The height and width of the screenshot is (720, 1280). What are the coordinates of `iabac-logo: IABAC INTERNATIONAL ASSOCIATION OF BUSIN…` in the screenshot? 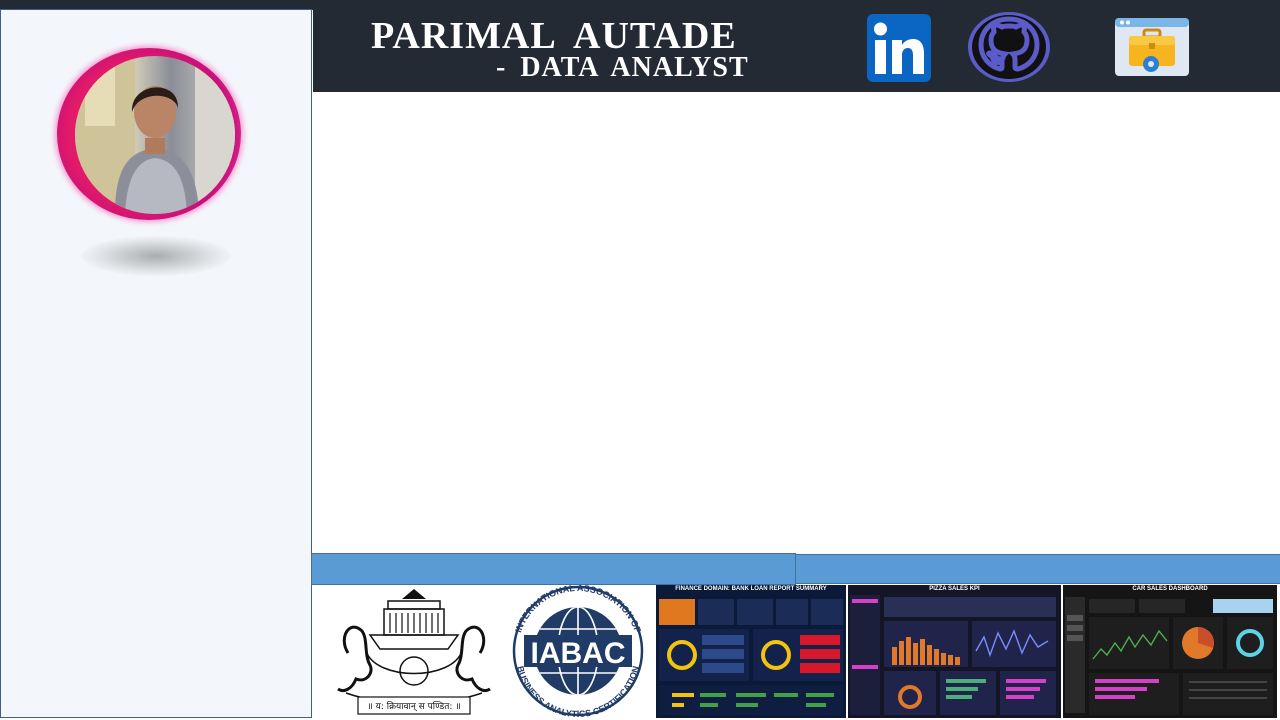 It's located at (578, 651).